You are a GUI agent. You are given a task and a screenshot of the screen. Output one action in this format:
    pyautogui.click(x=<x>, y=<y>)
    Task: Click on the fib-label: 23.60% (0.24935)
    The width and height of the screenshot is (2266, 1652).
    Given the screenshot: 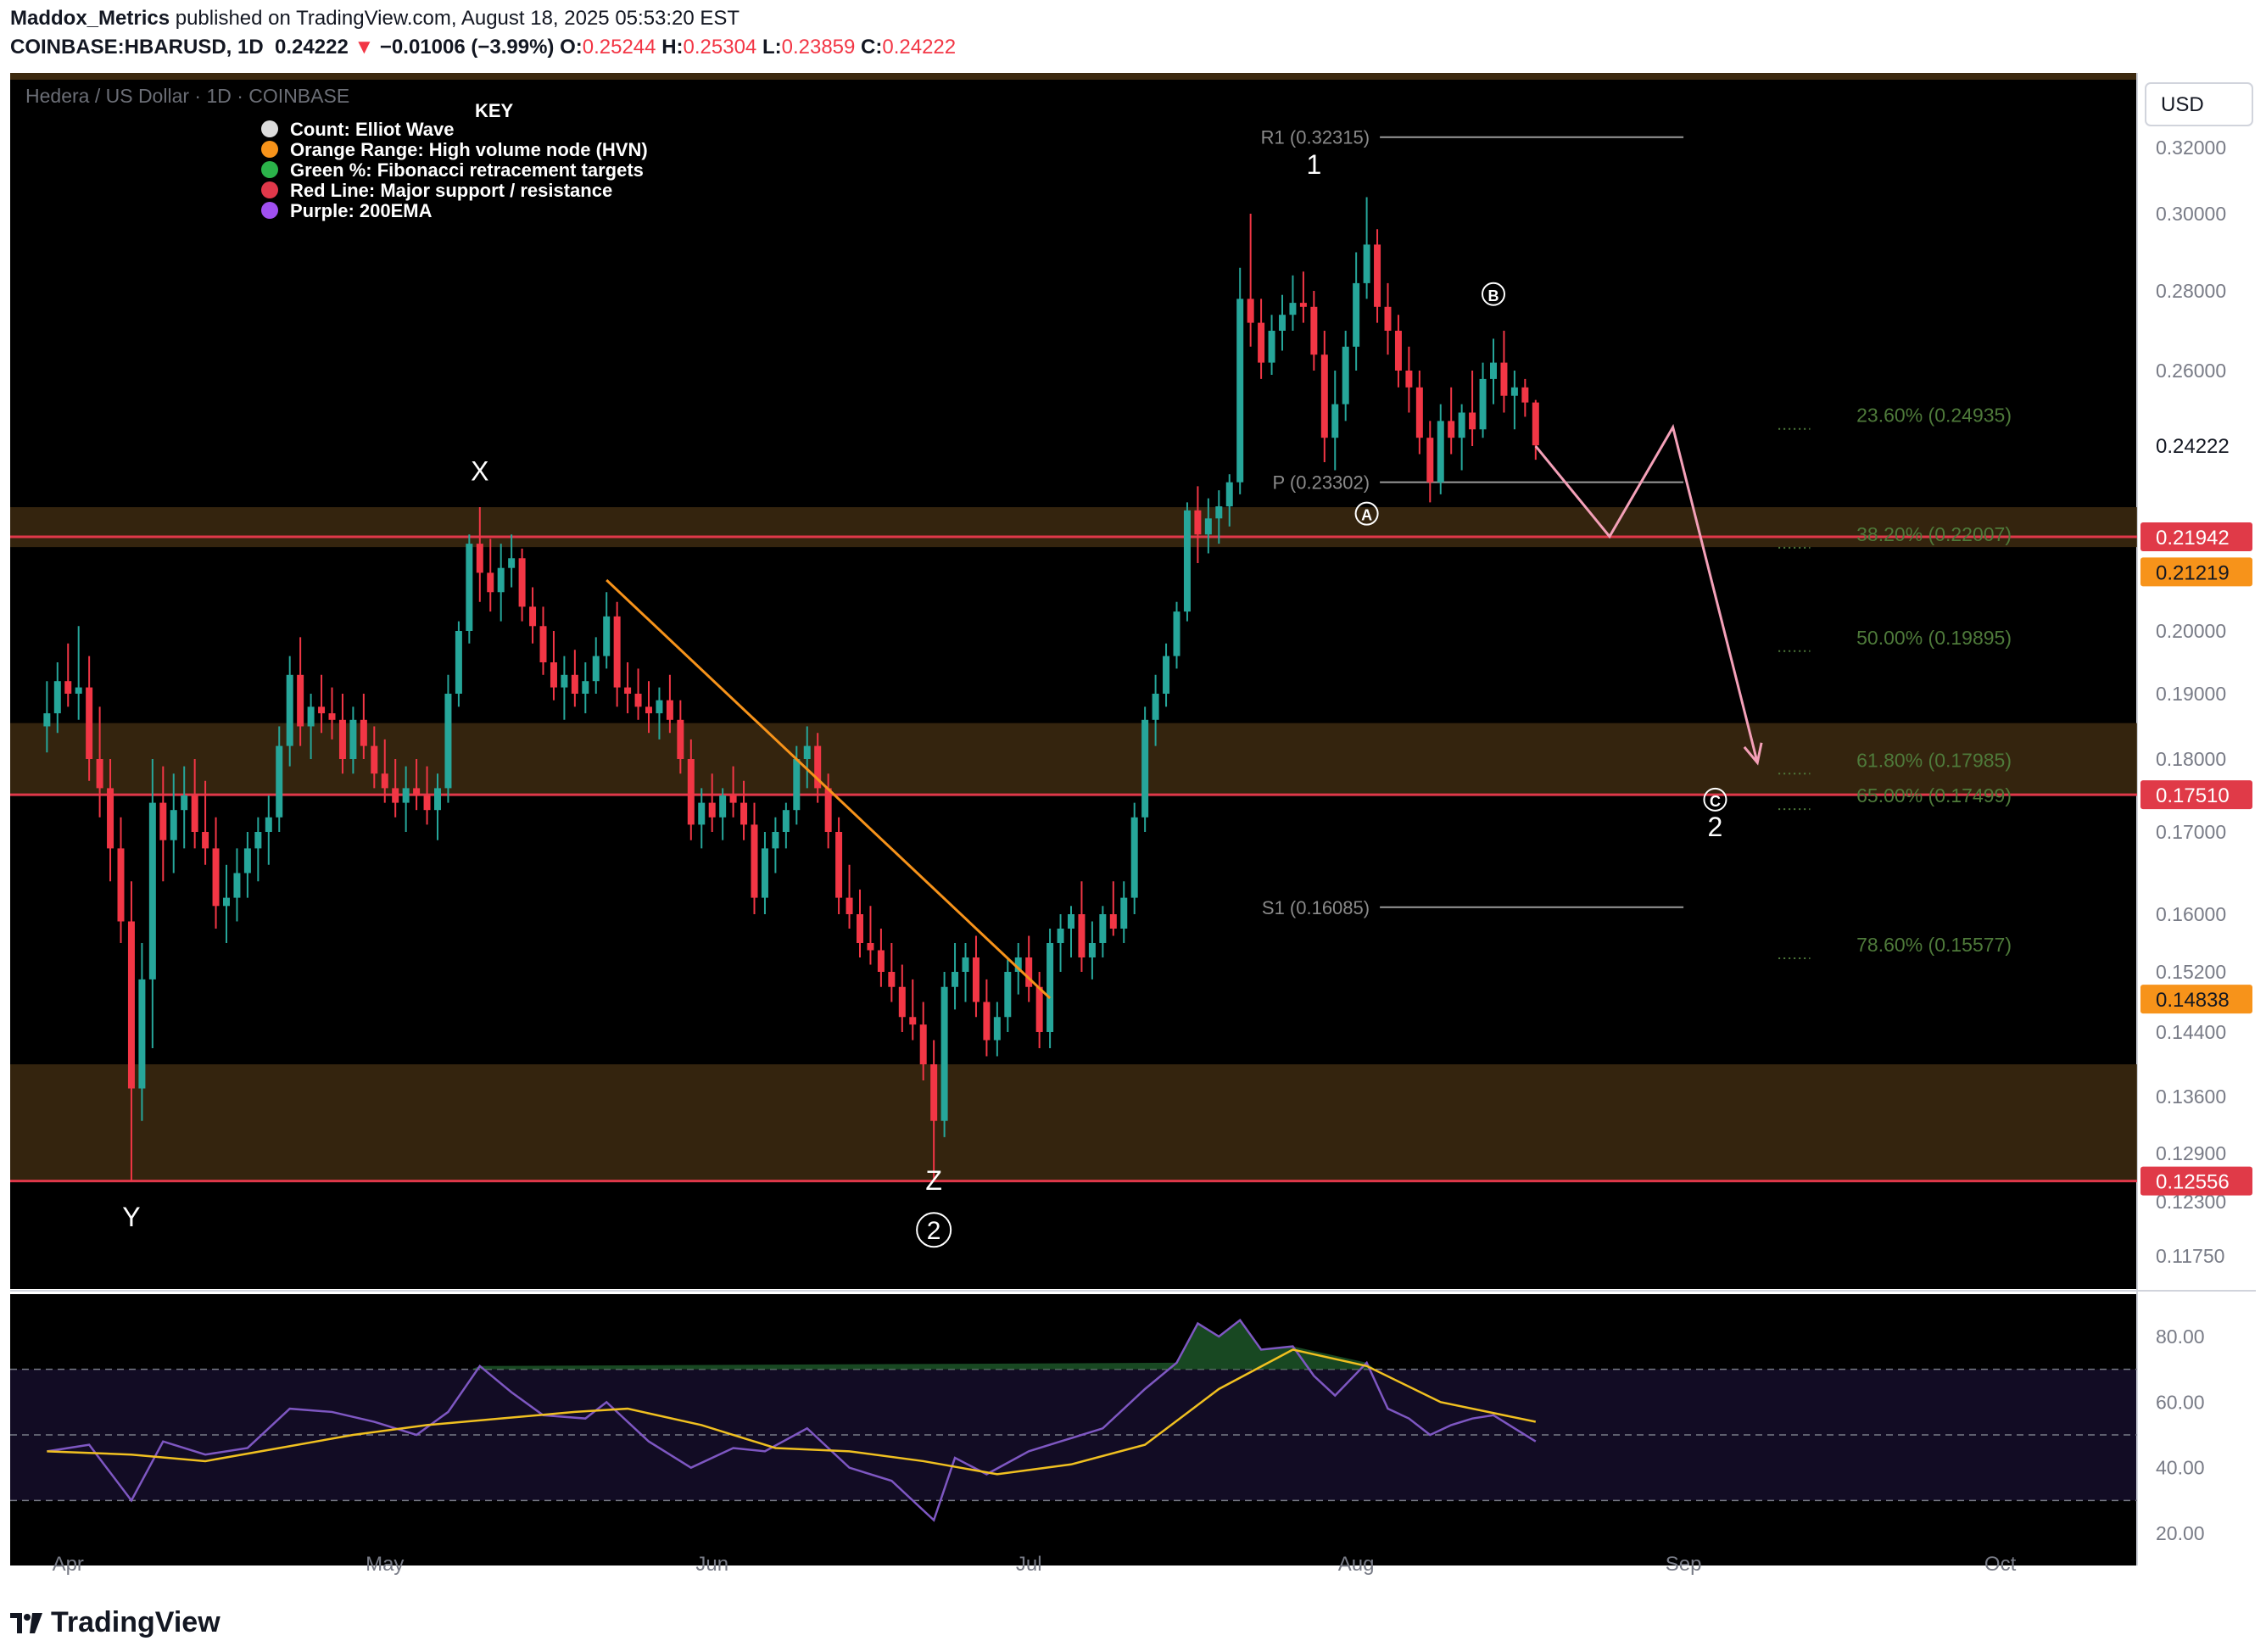 What is the action you would take?
    pyautogui.click(x=1934, y=416)
    